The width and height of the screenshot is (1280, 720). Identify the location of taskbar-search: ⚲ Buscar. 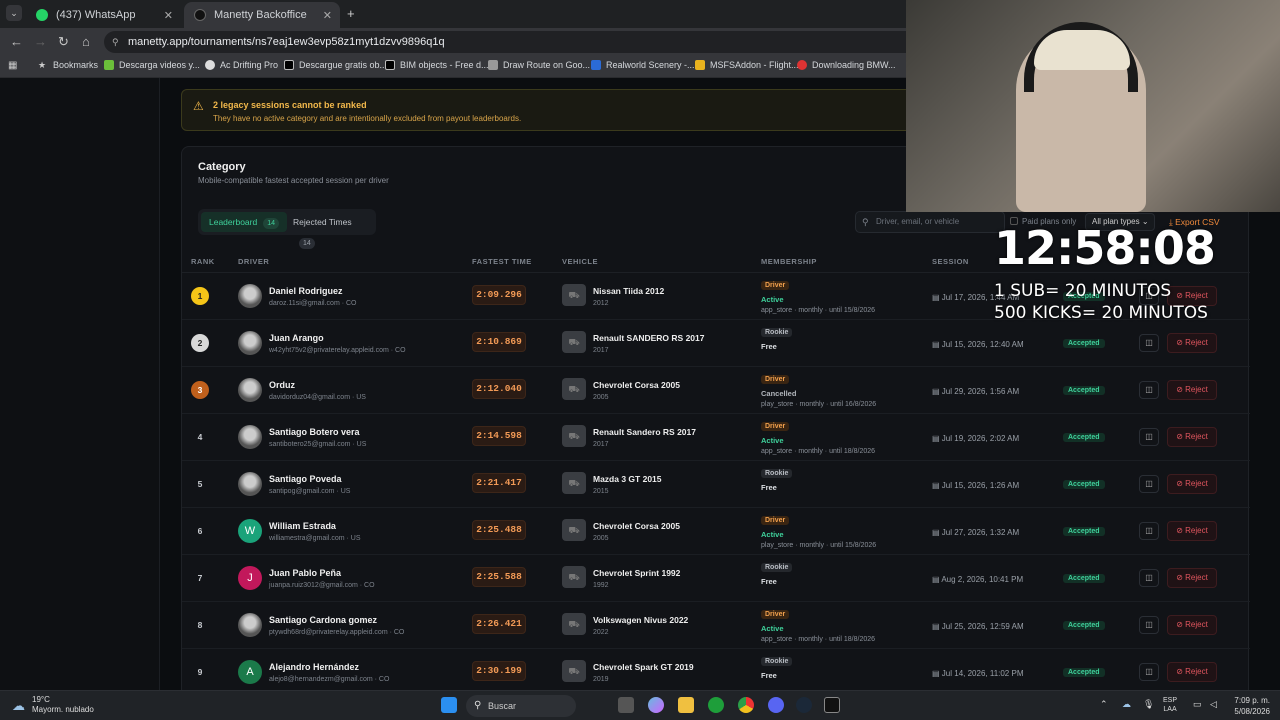
(521, 706).